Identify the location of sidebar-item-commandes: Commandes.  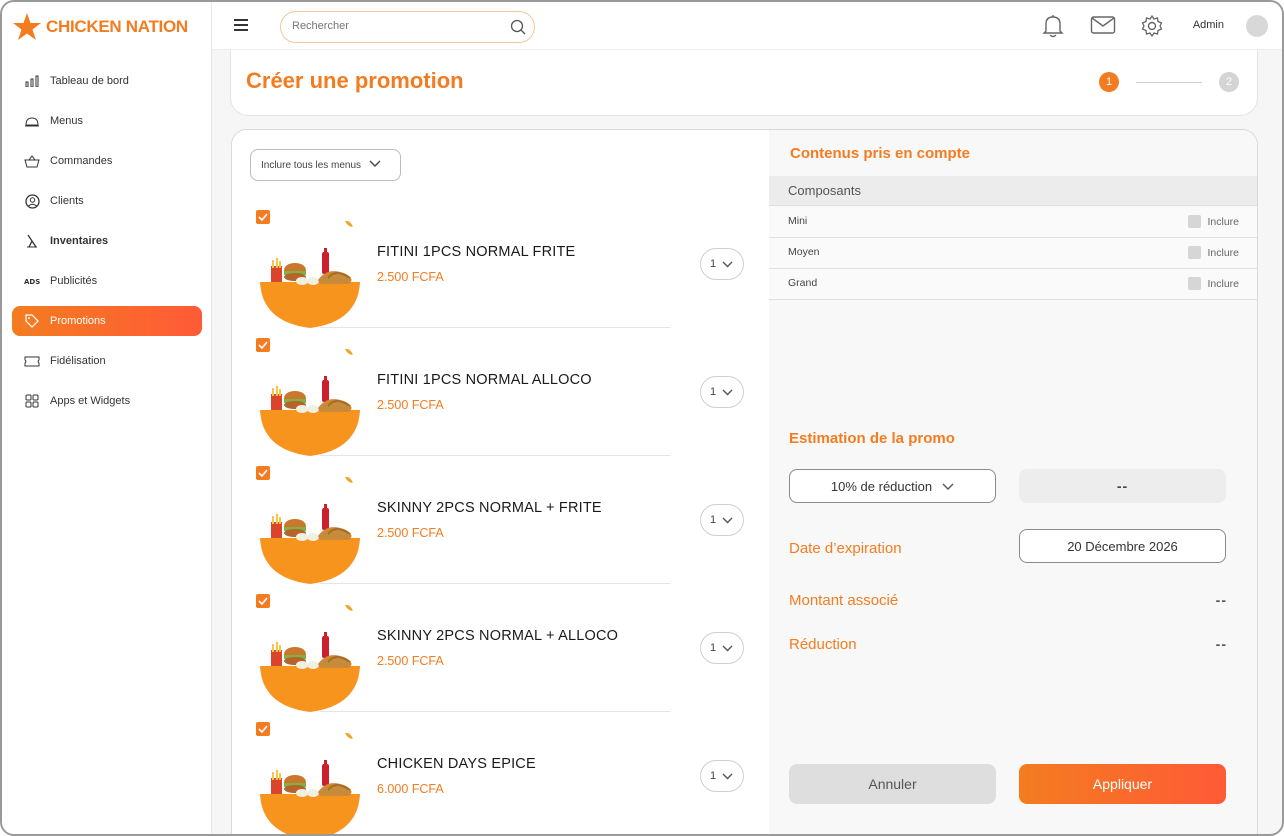
(107, 161).